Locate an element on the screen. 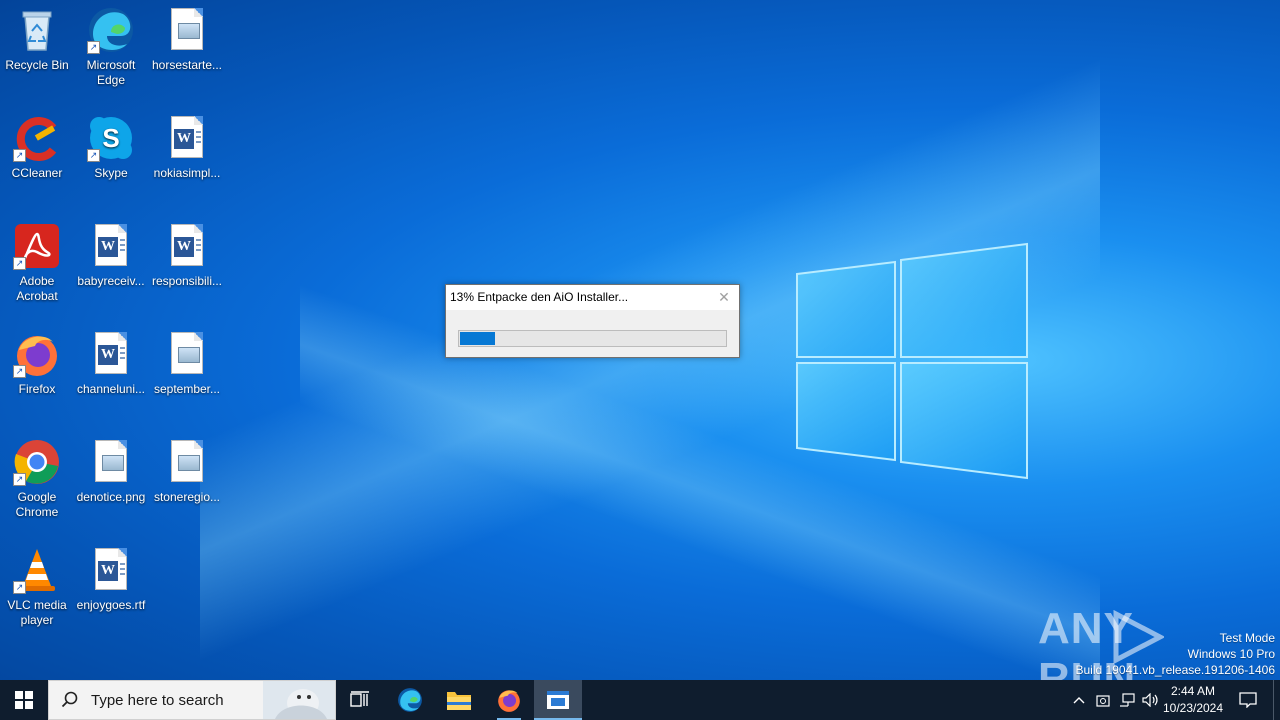 This screenshot has height=720, width=1280. tray-app-icon is located at coordinates (1103, 700).